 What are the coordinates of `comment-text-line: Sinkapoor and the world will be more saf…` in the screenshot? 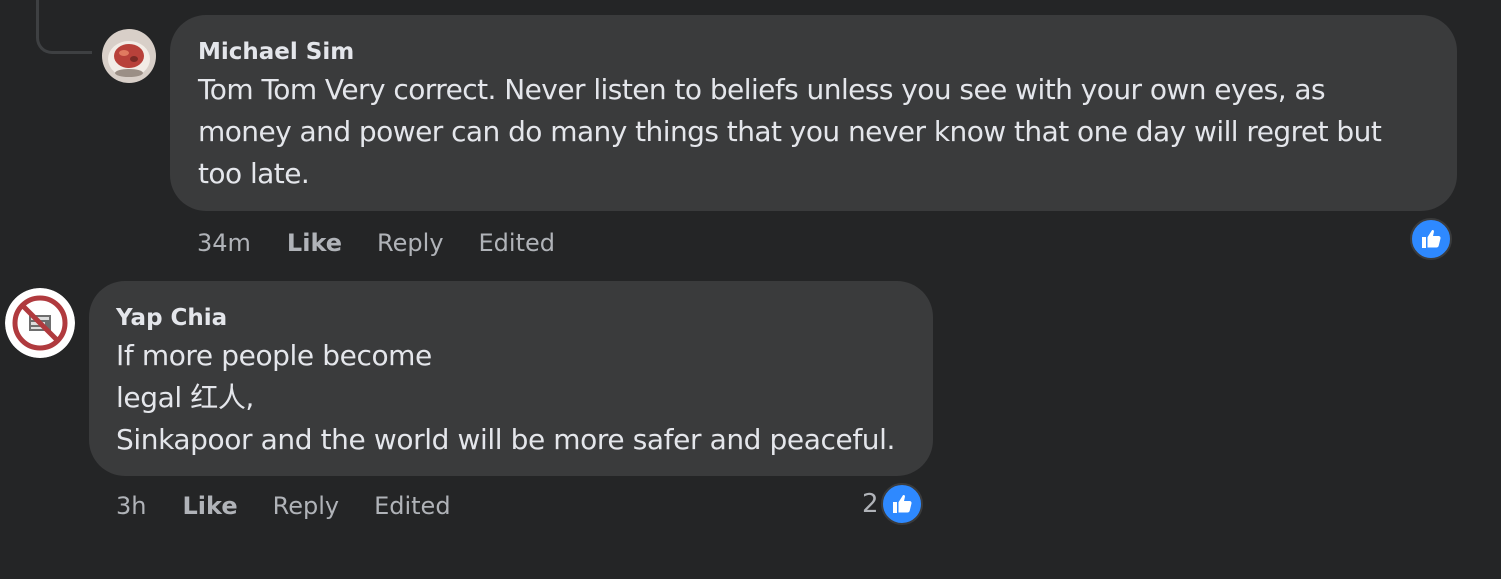 It's located at (506, 439).